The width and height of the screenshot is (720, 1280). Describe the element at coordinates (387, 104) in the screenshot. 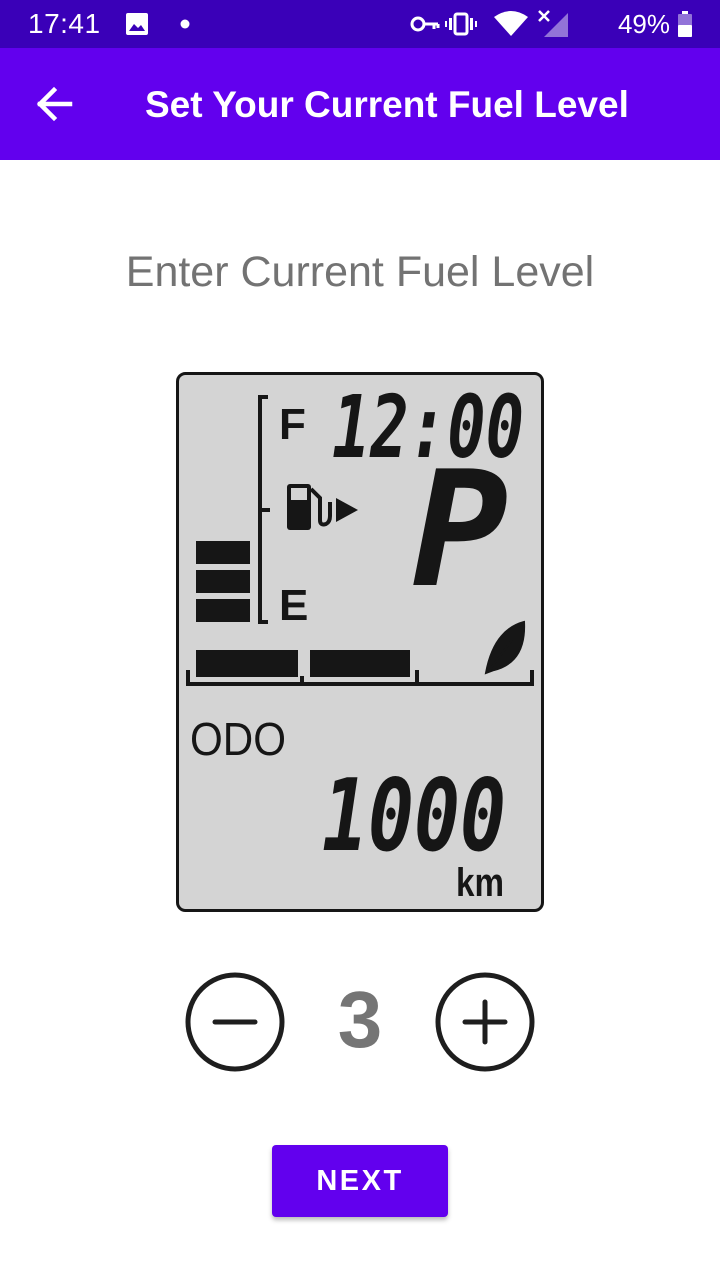

I see `app-bar-title: Set Your Current Fuel Level` at that location.